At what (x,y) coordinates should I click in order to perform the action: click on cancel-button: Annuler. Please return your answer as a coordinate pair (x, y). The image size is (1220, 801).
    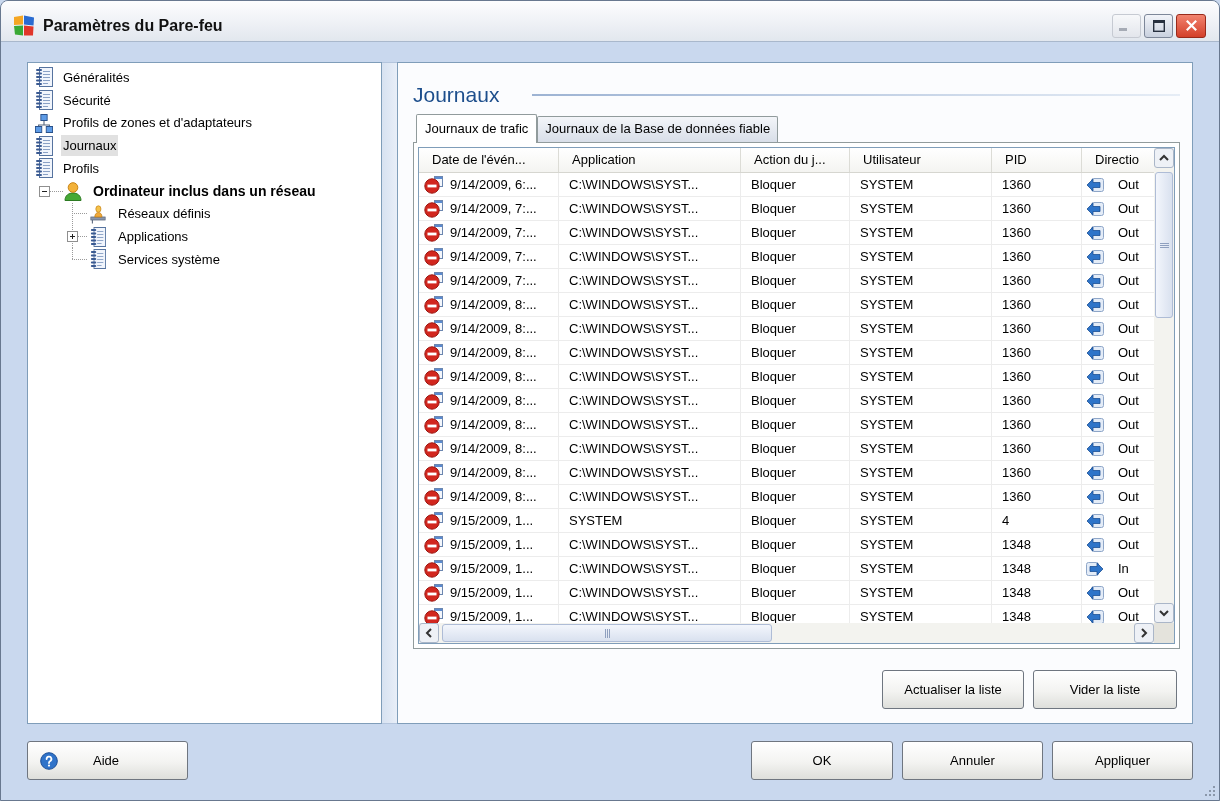
    Looking at the image, I should click on (972, 760).